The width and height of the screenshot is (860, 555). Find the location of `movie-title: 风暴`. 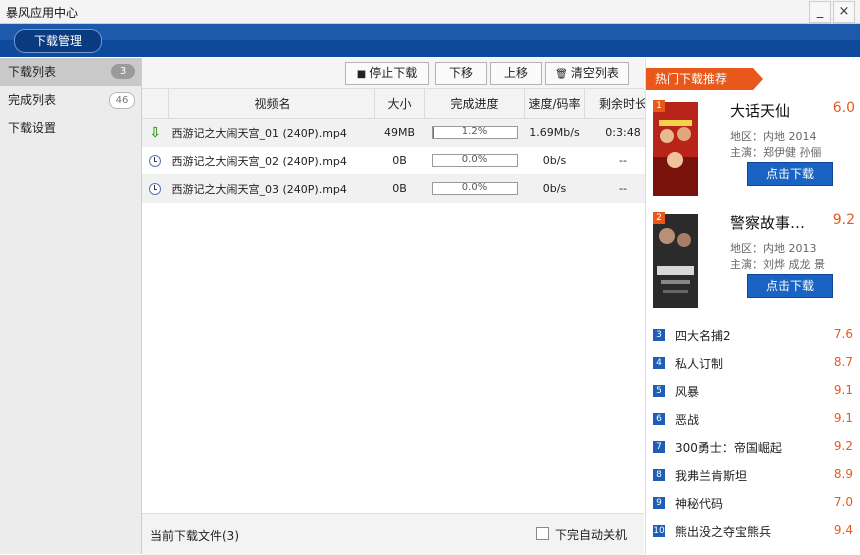

movie-title: 风暴 is located at coordinates (687, 391).